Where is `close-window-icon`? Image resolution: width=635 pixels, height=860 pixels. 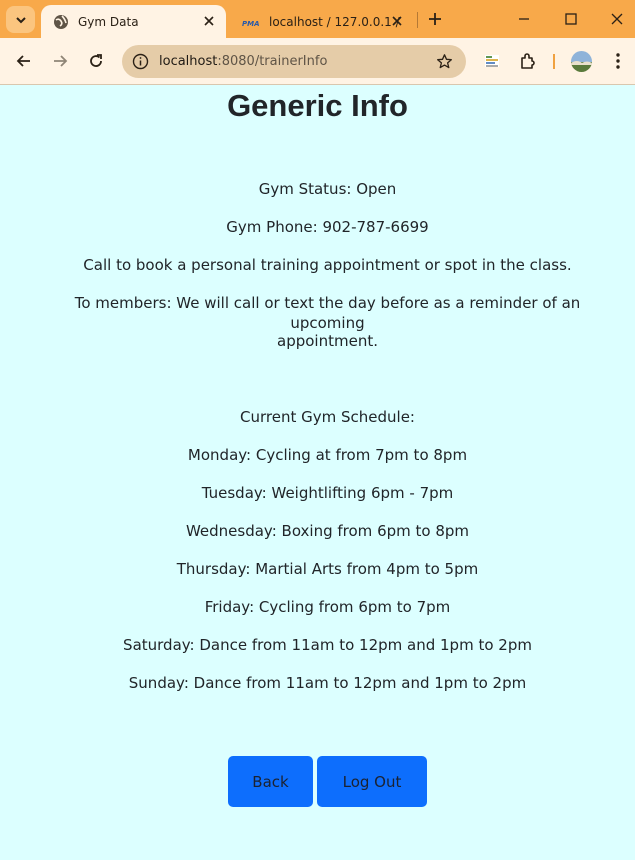
close-window-icon is located at coordinates (617, 19).